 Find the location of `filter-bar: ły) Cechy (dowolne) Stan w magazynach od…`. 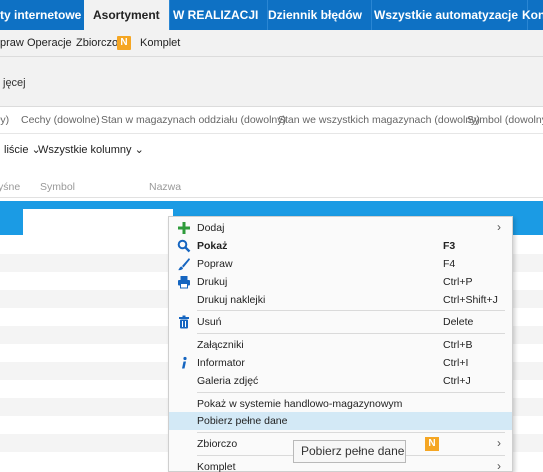

filter-bar: ły) Cechy (dowolne) Stan w magazynach od… is located at coordinates (271, 120).